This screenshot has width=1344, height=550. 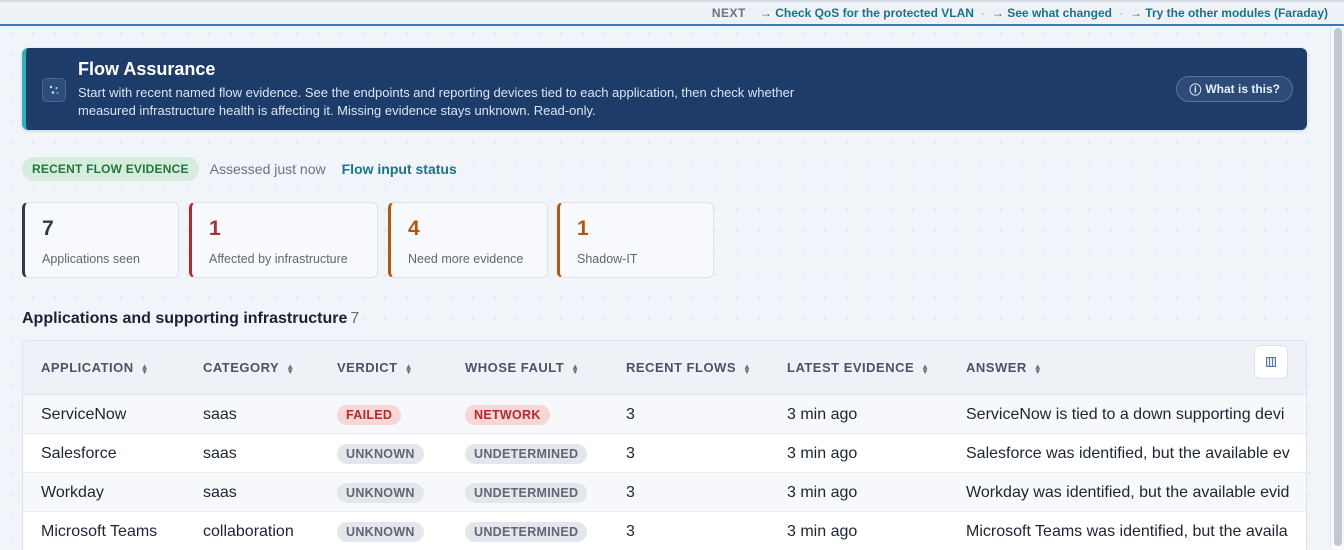 I want to click on sparkle-icon, so click(x=54, y=90).